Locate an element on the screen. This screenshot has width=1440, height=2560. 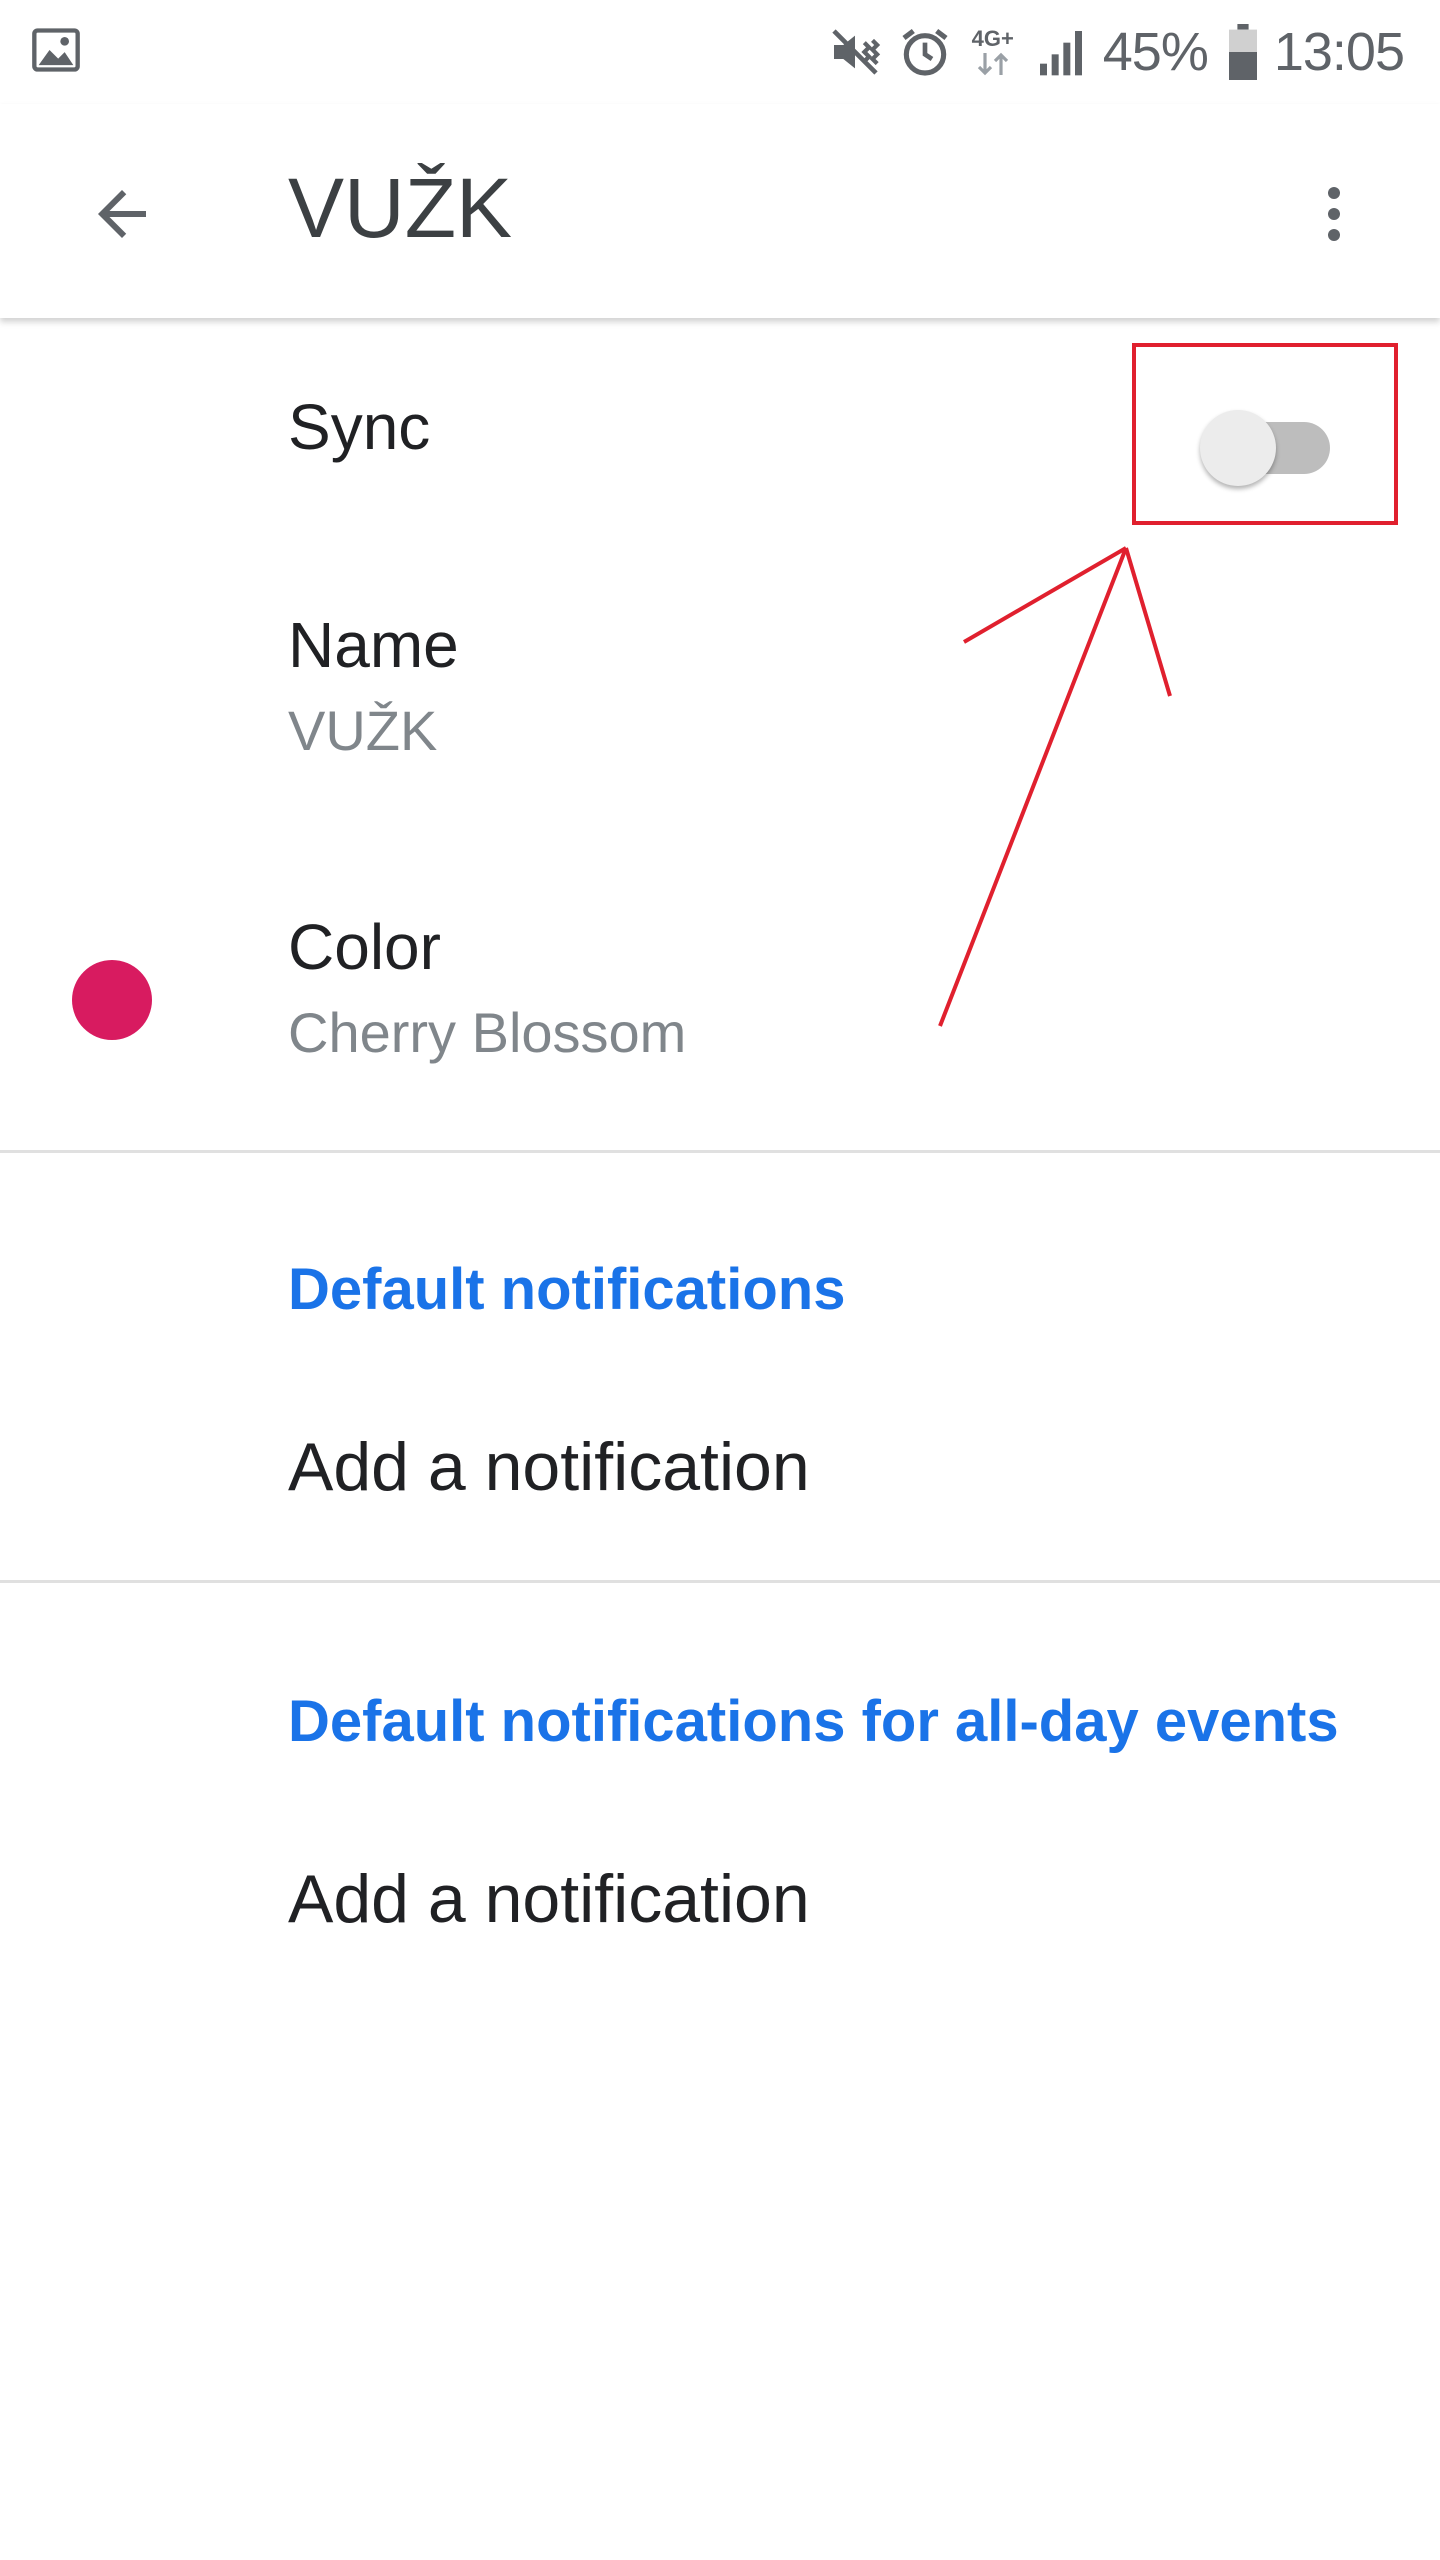
battery-percent: 45% is located at coordinates (1155, 52).